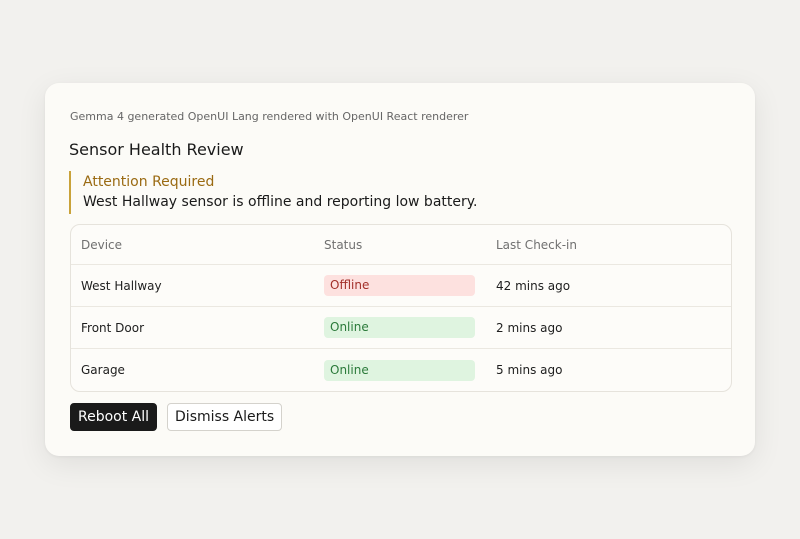 The height and width of the screenshot is (539, 800). What do you see at coordinates (401, 245) in the screenshot?
I see `table-header-row: Device Status Last Check-in` at bounding box center [401, 245].